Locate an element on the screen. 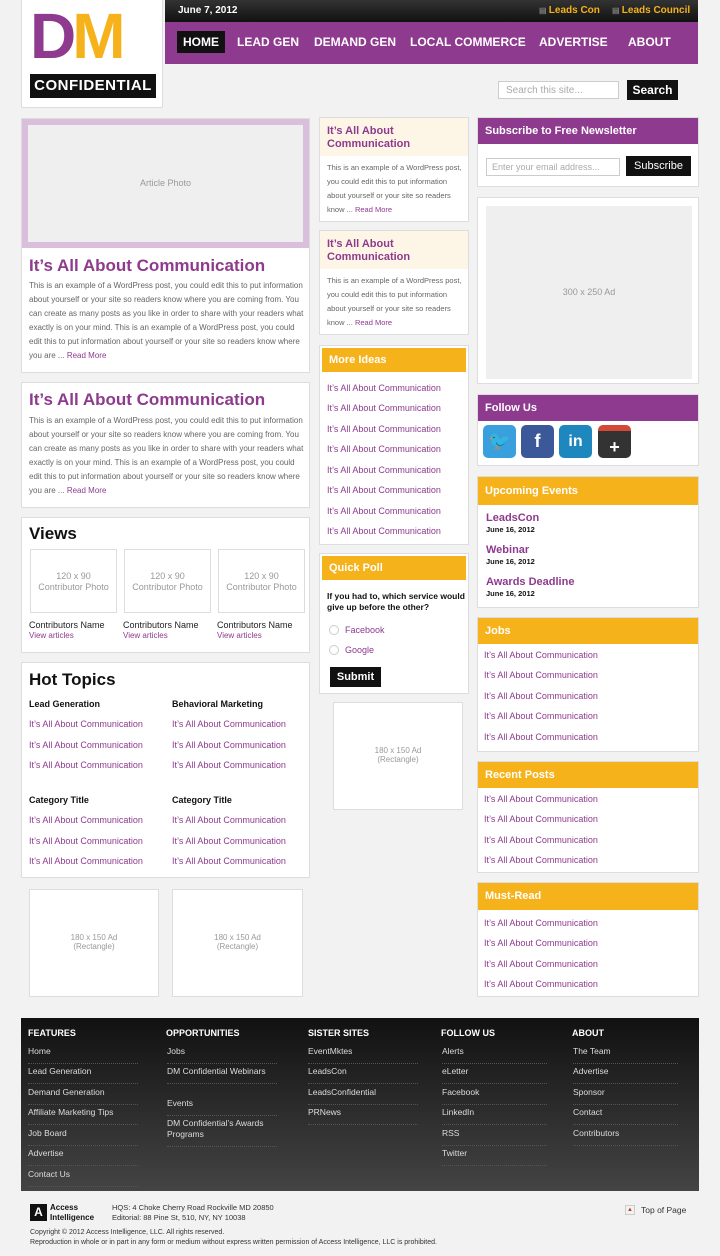  footer-link: Events is located at coordinates (222, 1107).